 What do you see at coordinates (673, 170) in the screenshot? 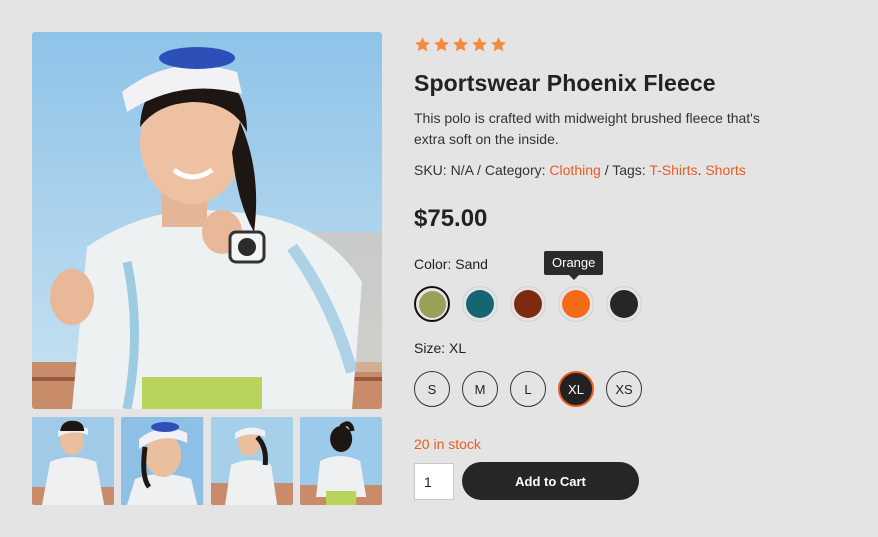
I see `tag-link-tshirts: T-Shirts` at bounding box center [673, 170].